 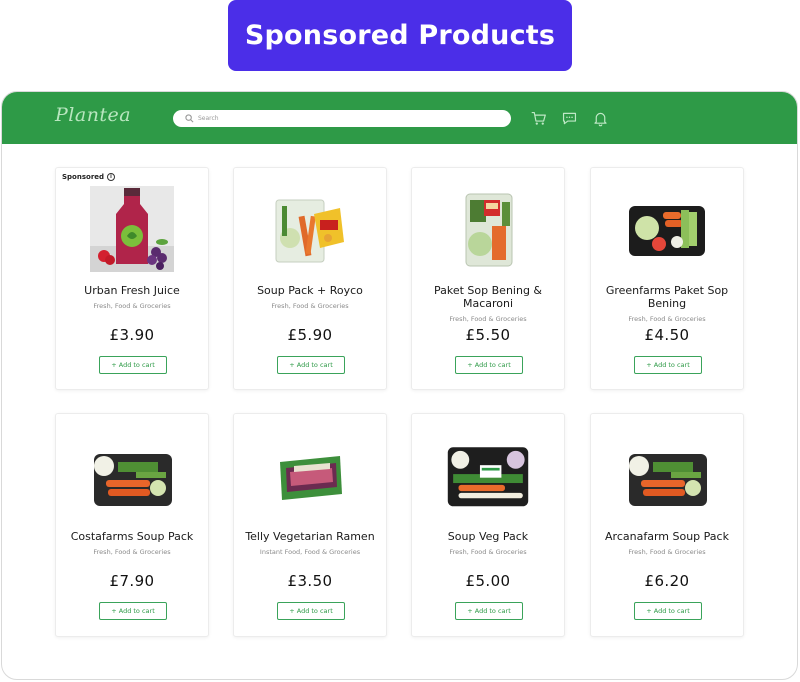 What do you see at coordinates (488, 335) in the screenshot?
I see `product-price: £5.50` at bounding box center [488, 335].